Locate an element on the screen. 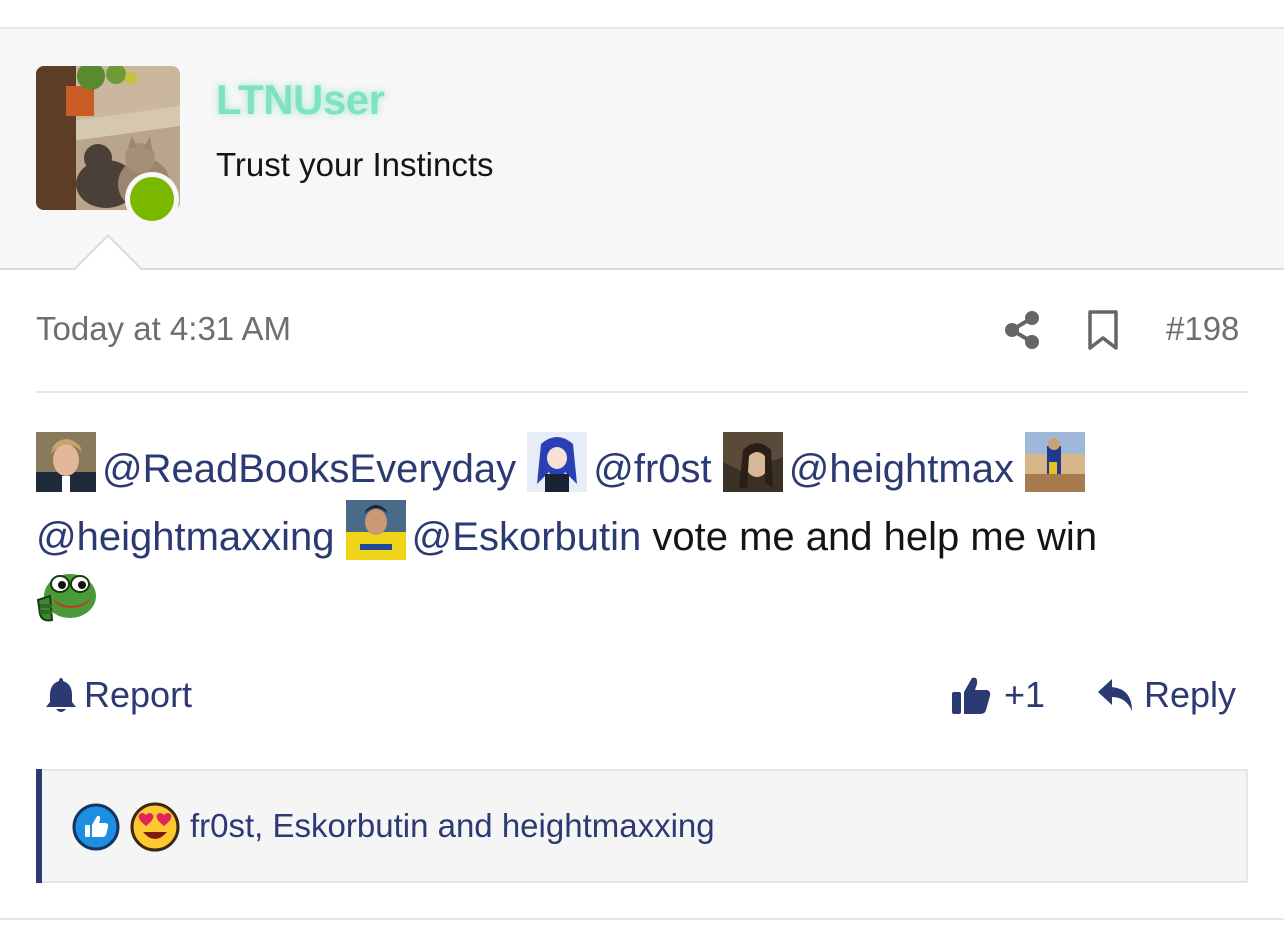  pepe-thumbs-up-emoji is located at coordinates (642, 607).